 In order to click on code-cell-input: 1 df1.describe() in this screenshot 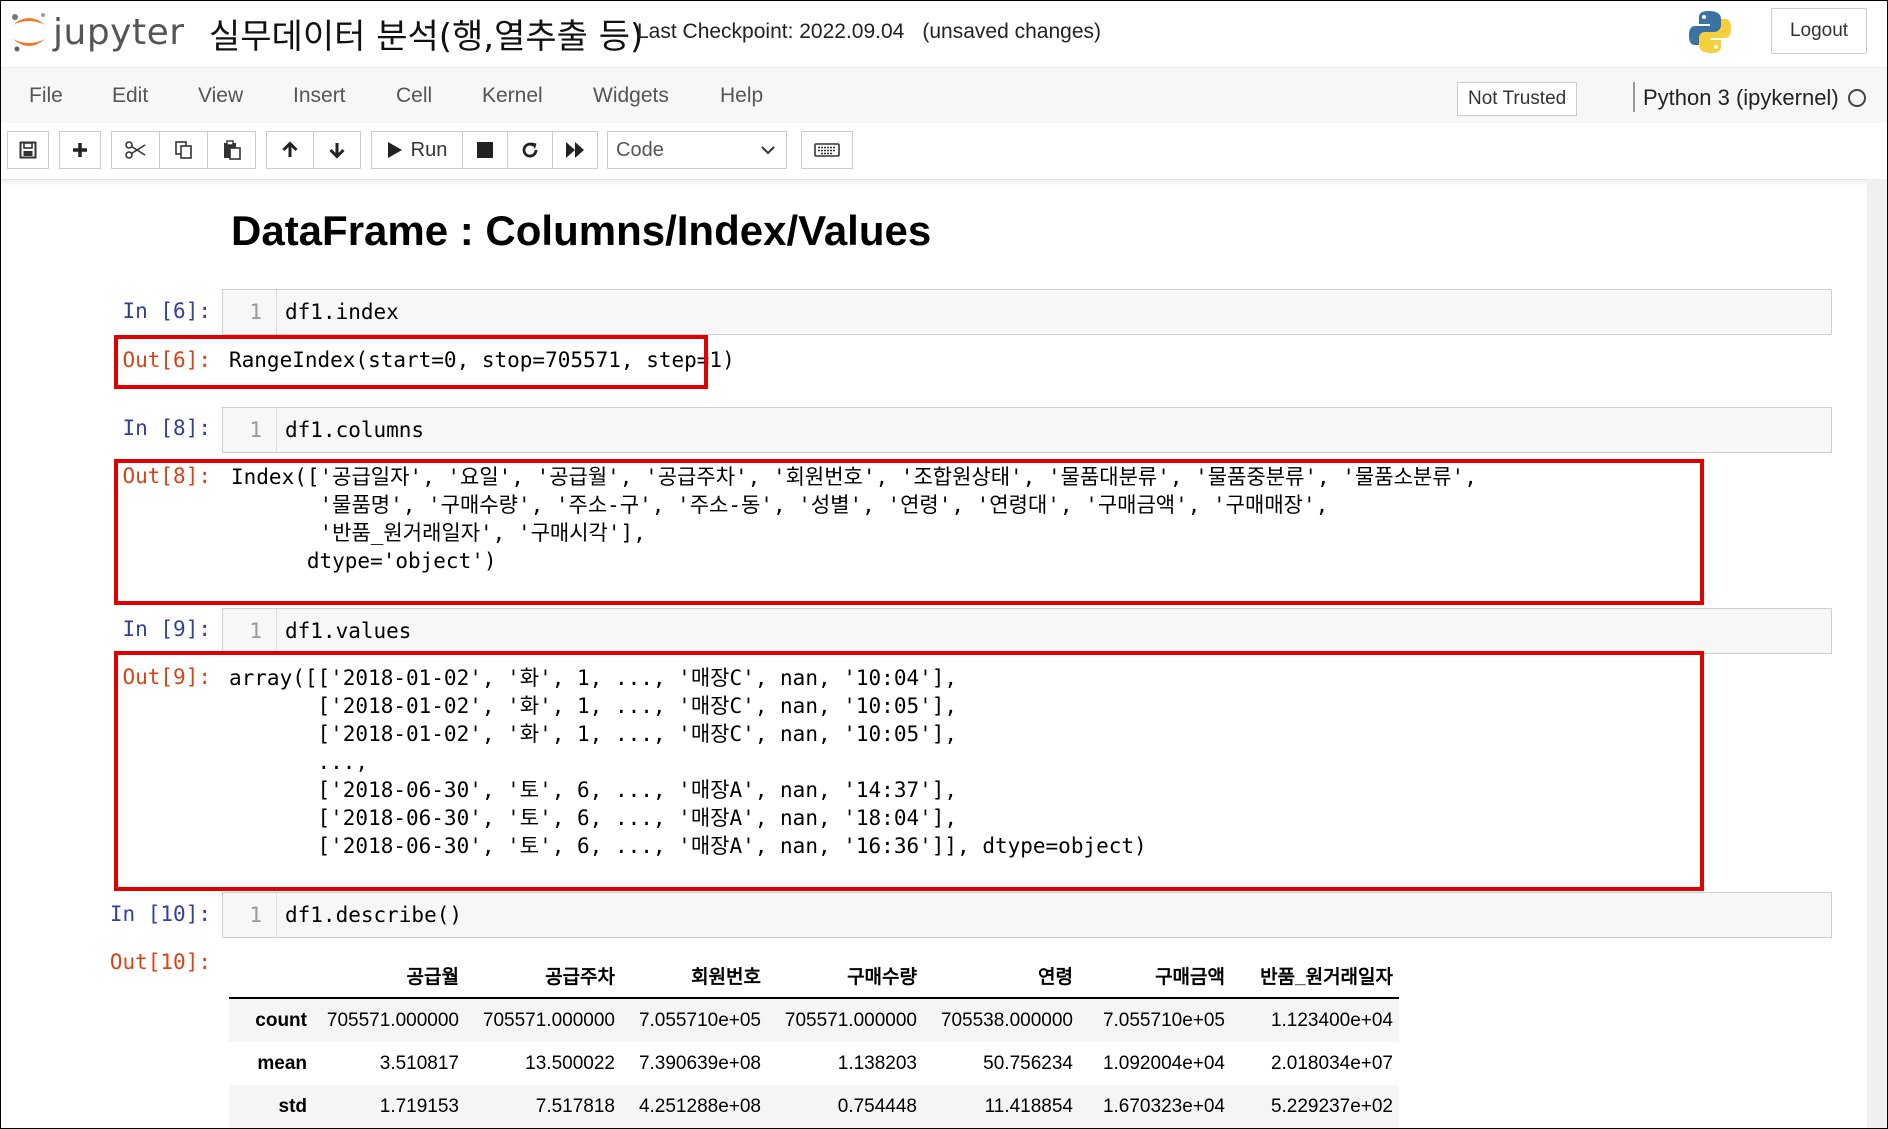, I will do `click(1027, 915)`.